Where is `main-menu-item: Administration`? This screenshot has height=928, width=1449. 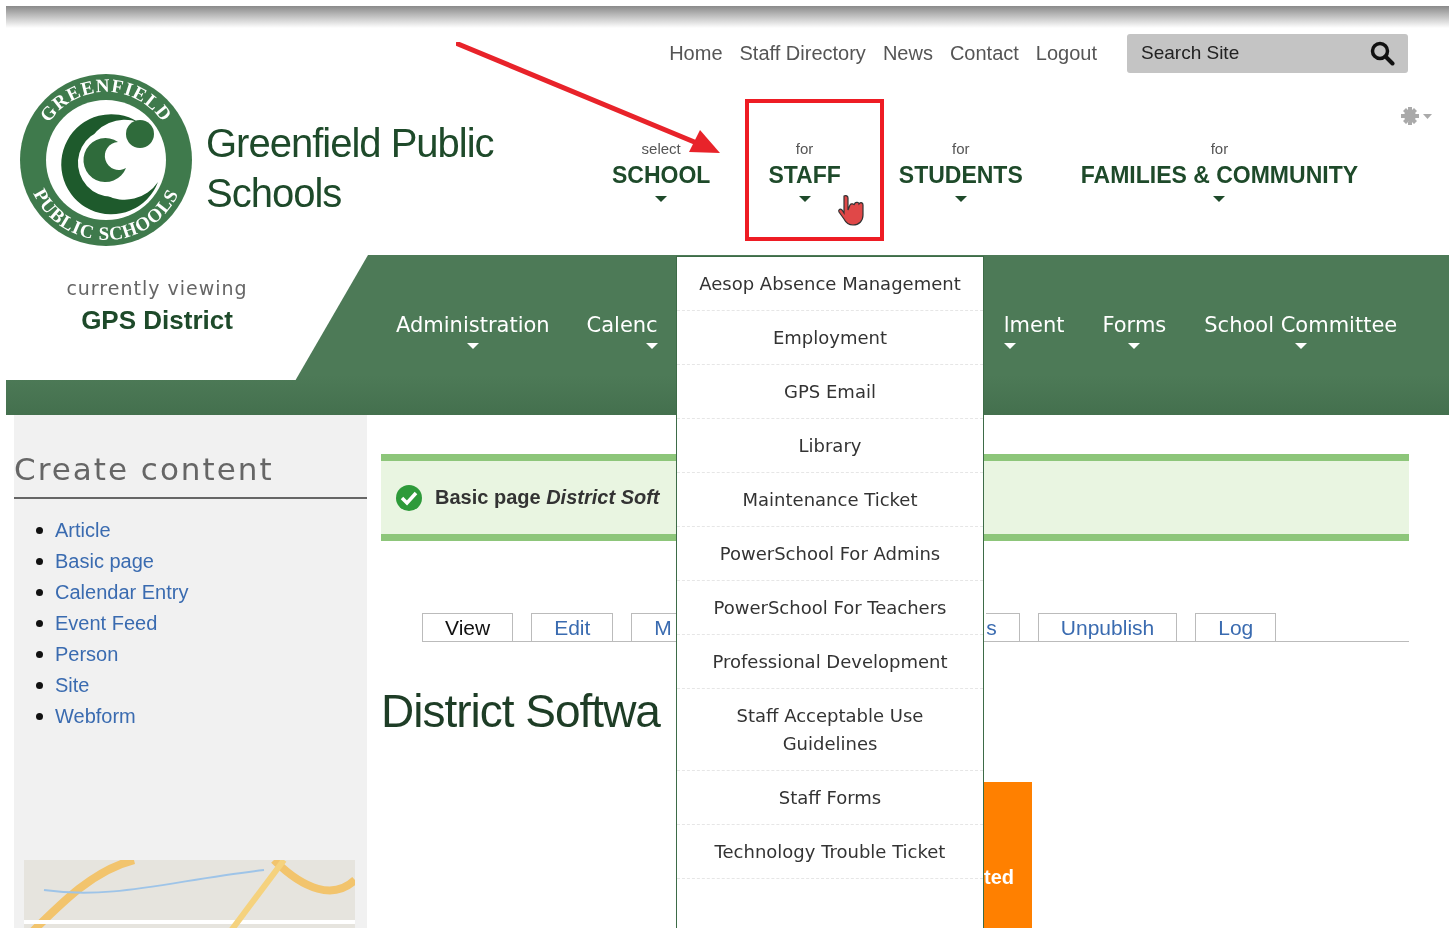 main-menu-item: Administration is located at coordinates (473, 331).